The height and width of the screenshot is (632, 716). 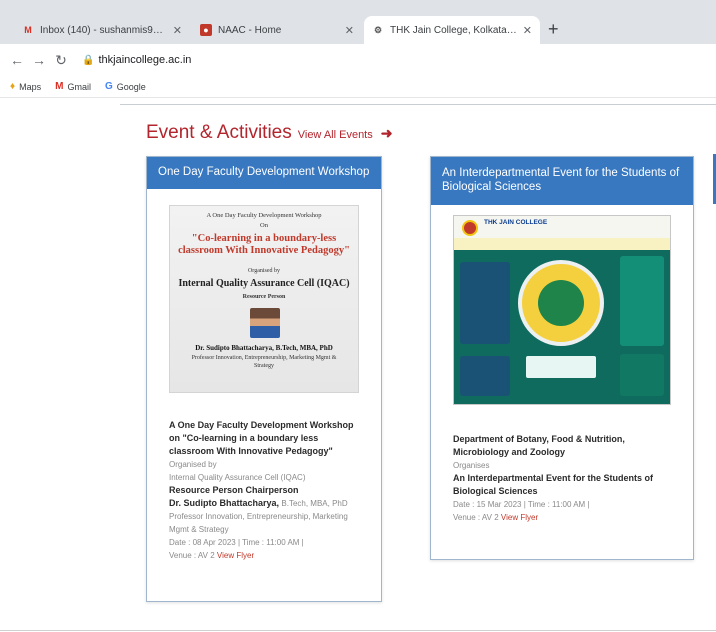 I want to click on organised-by-label: Organised by, so click(x=193, y=464).